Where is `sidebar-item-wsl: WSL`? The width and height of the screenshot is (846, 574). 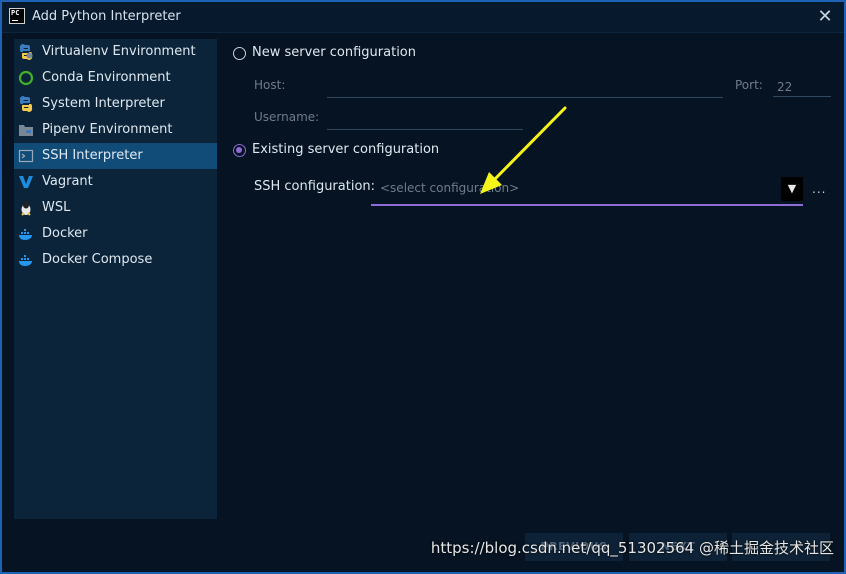 sidebar-item-wsl: WSL is located at coordinates (115, 208).